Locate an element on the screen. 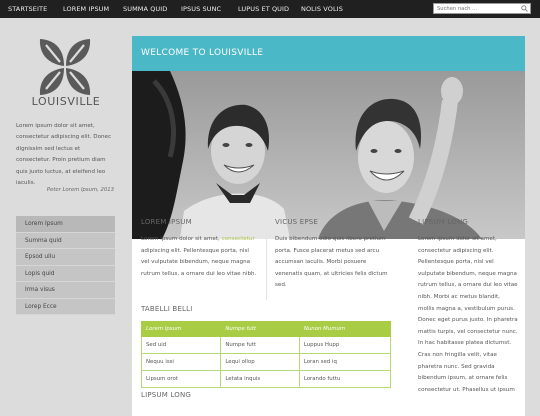 This screenshot has width=540, height=416. logo-icon is located at coordinates (65, 67).